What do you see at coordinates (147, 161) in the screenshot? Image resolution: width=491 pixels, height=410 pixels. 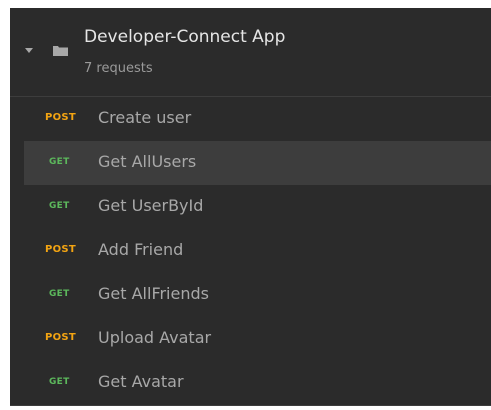 I see `request-name: Get AllUsers` at bounding box center [147, 161].